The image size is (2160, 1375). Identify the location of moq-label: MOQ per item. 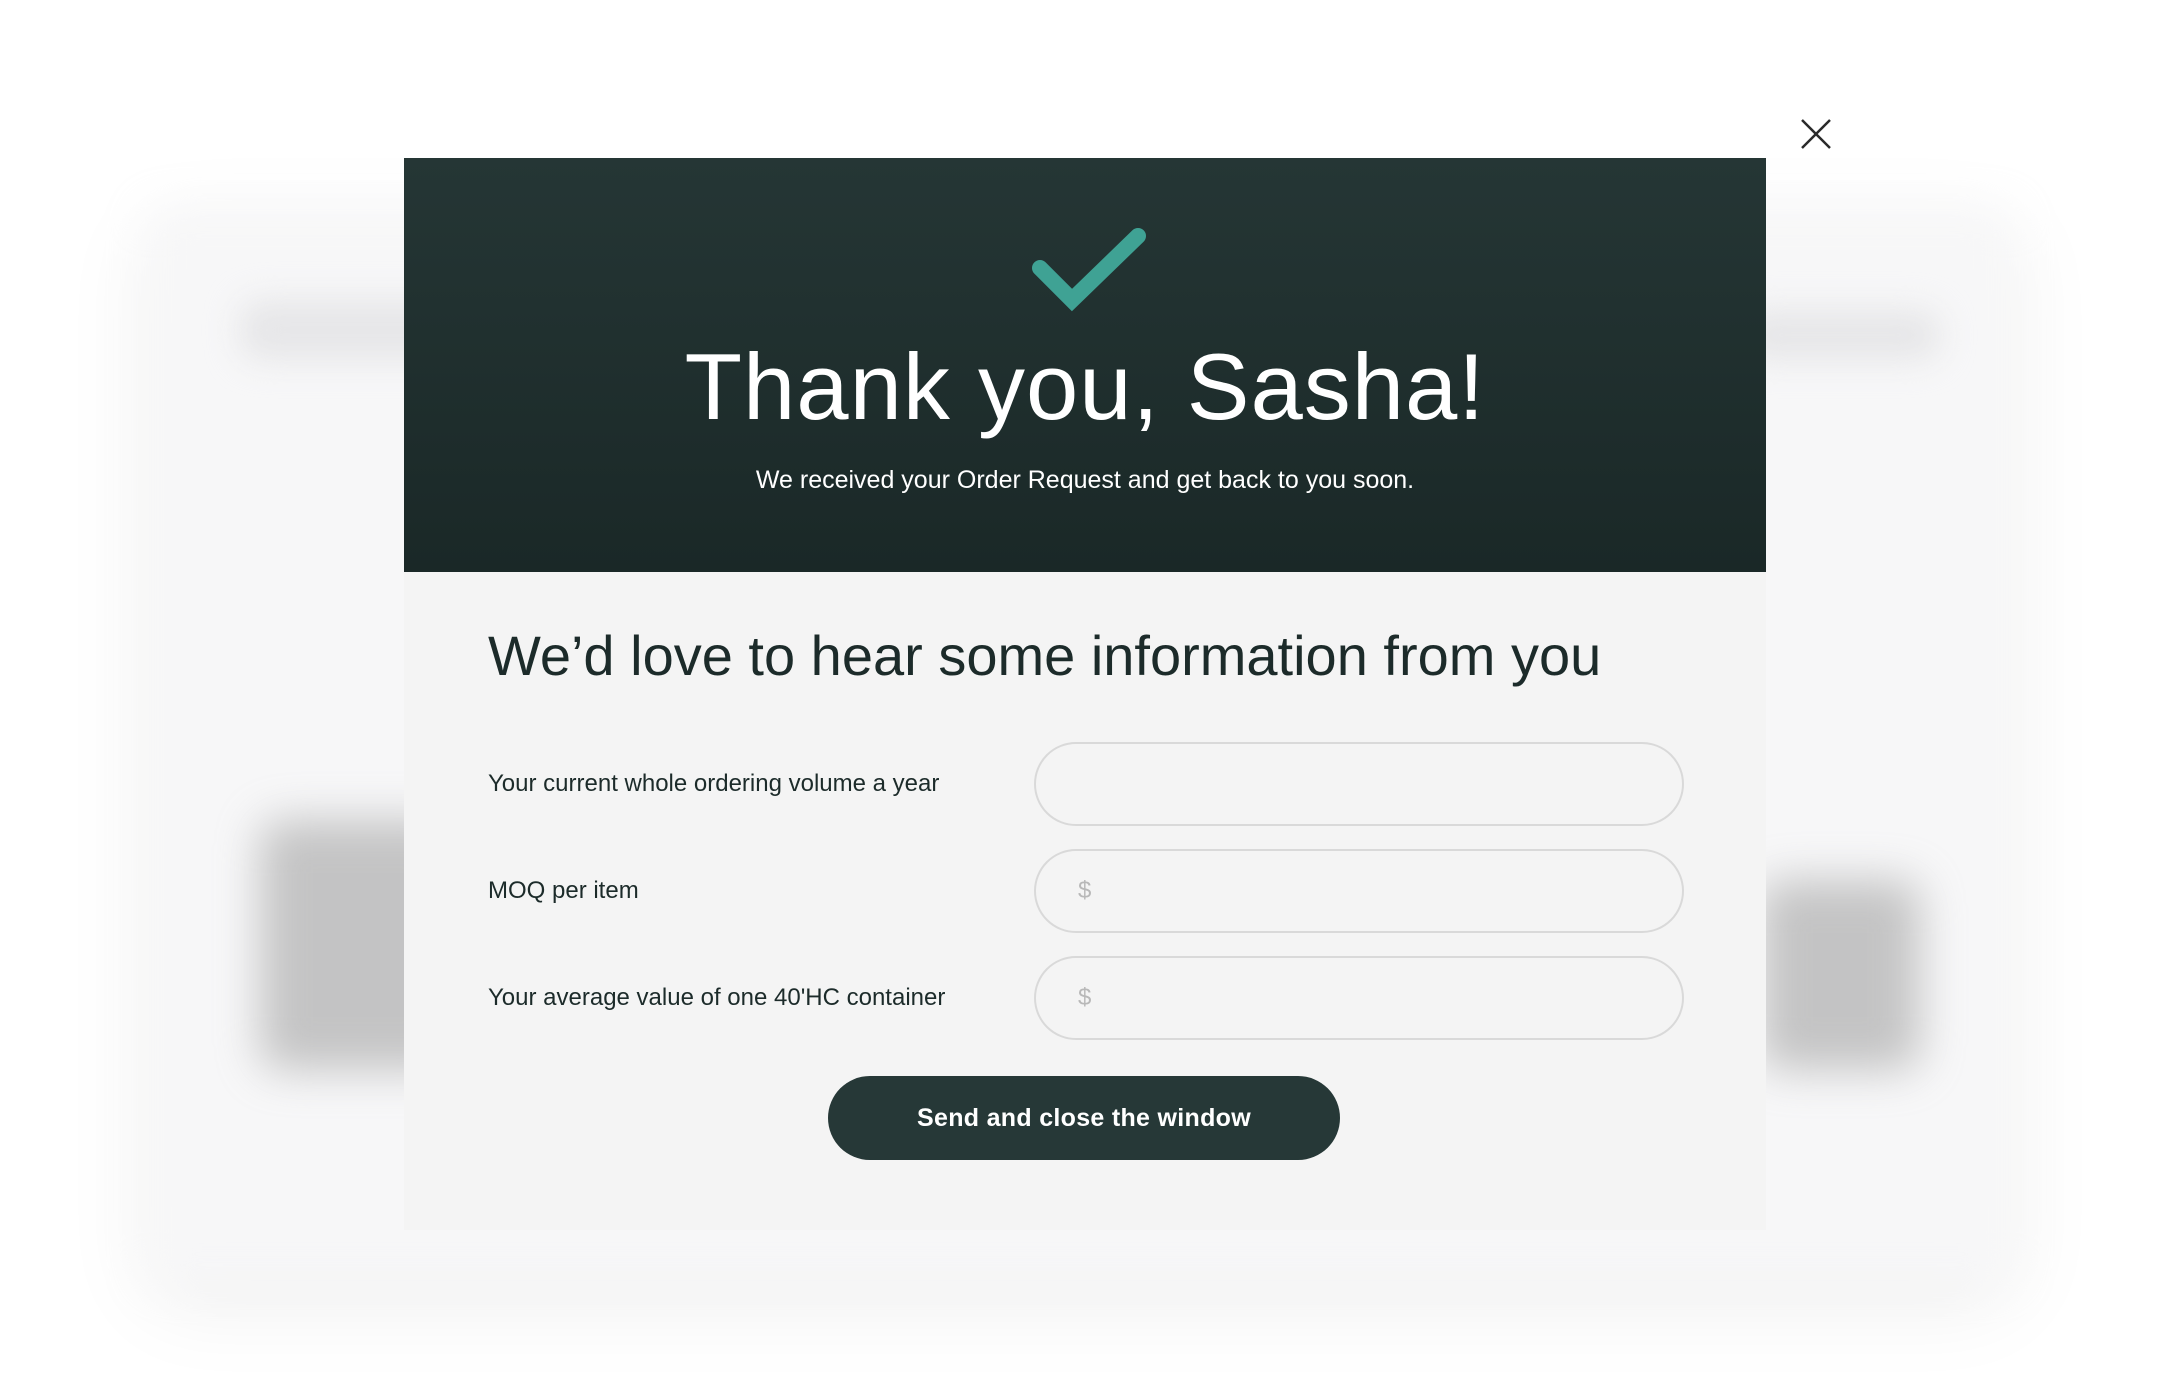
(563, 890).